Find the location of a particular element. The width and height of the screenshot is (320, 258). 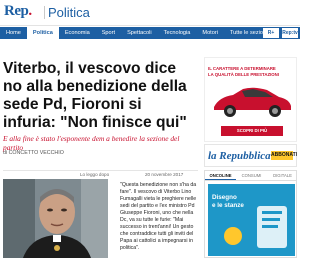

logo-text: Rep is located at coordinates (16, 11).